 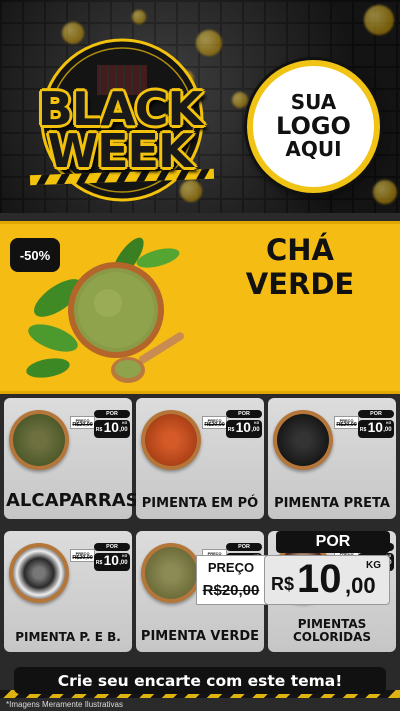 What do you see at coordinates (231, 580) in the screenshot?
I see `old-price-box: PREÇO R$20,00` at bounding box center [231, 580].